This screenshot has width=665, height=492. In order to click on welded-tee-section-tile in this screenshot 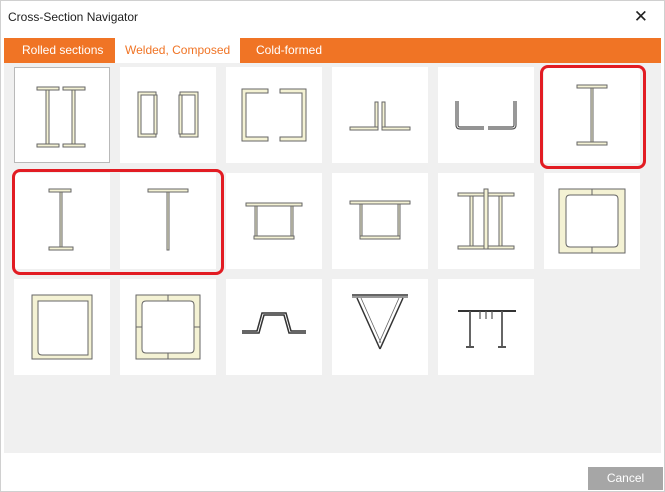, I will do `click(168, 221)`.